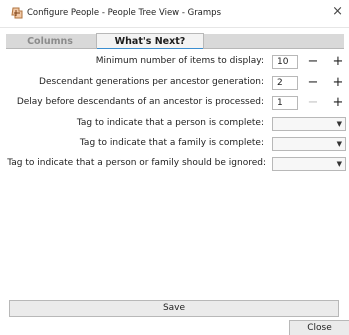  What do you see at coordinates (338, 83) in the screenshot?
I see `descendant-generations-increment-button: +` at bounding box center [338, 83].